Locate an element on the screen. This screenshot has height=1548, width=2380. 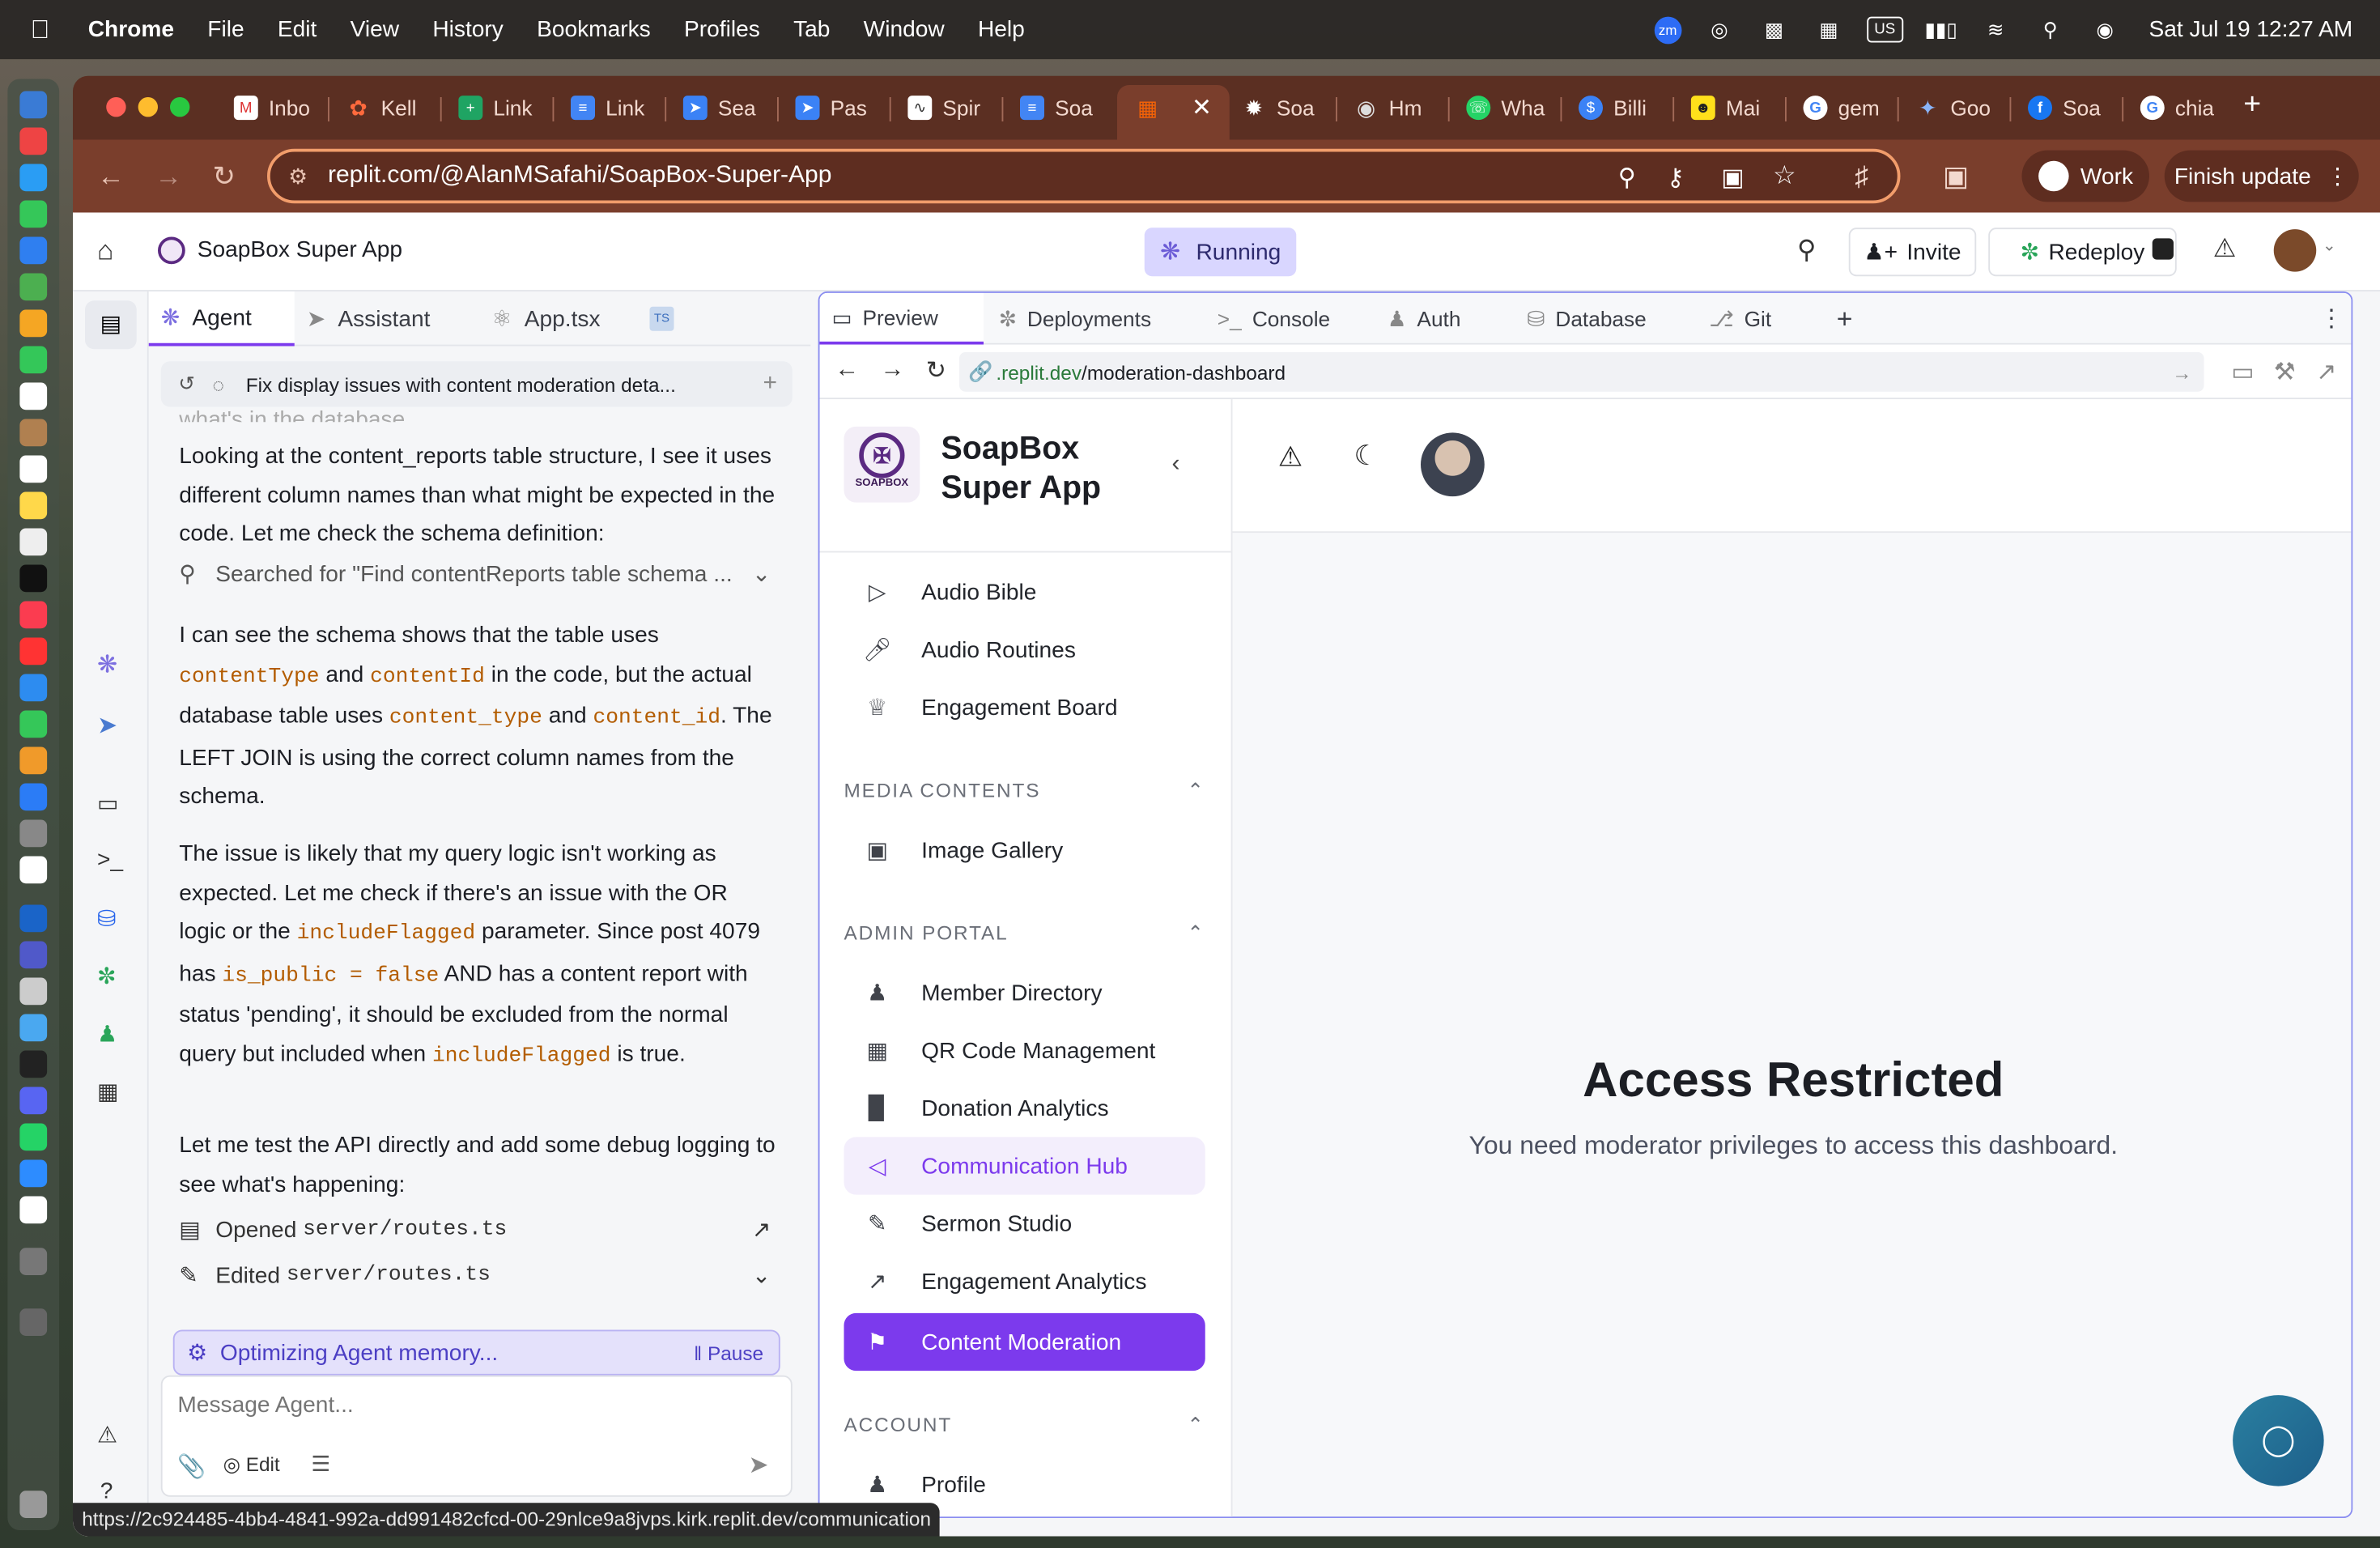
tab-agent: ❋ Agent is located at coordinates (221, 319).